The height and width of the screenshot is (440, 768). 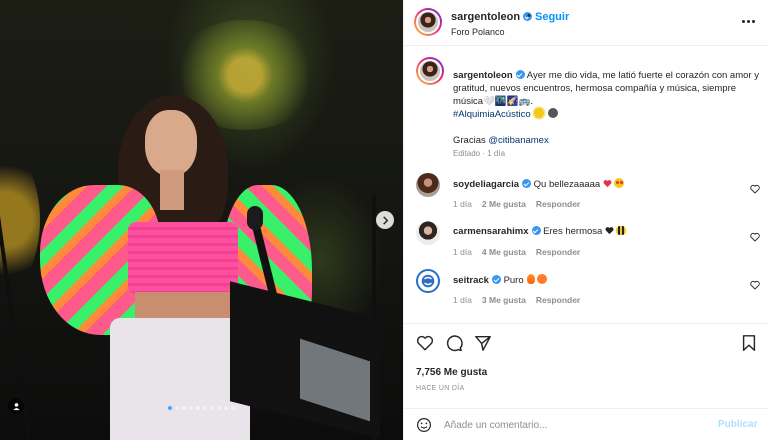 What do you see at coordinates (440, 388) in the screenshot?
I see `post-time-ago: HACE UN DÍA` at bounding box center [440, 388].